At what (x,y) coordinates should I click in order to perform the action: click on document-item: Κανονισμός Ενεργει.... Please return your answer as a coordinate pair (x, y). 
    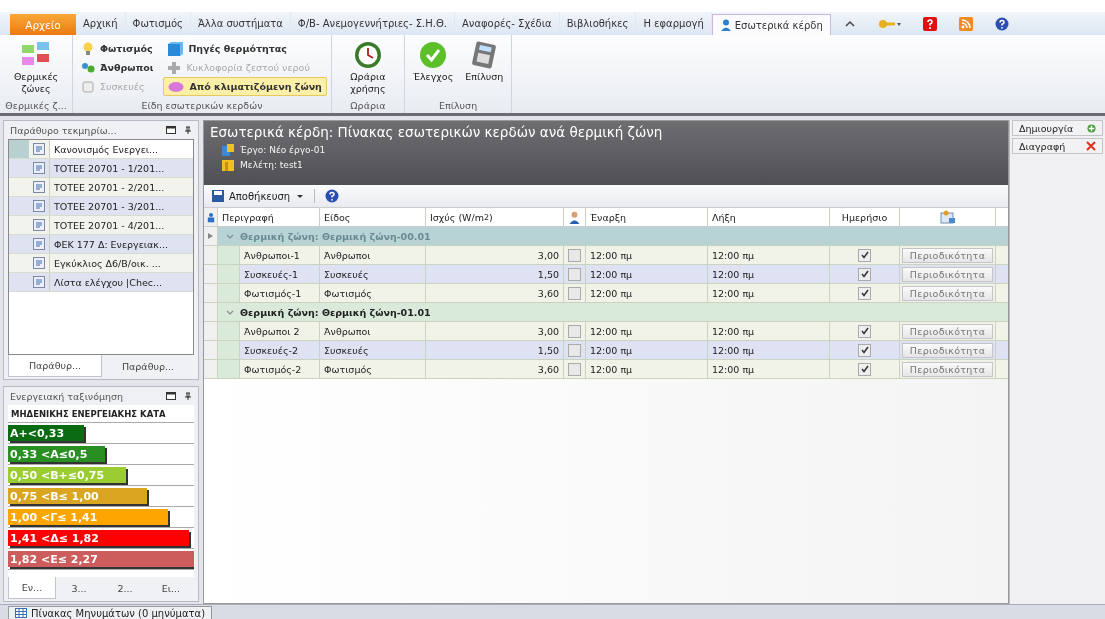
    Looking at the image, I should click on (121, 149).